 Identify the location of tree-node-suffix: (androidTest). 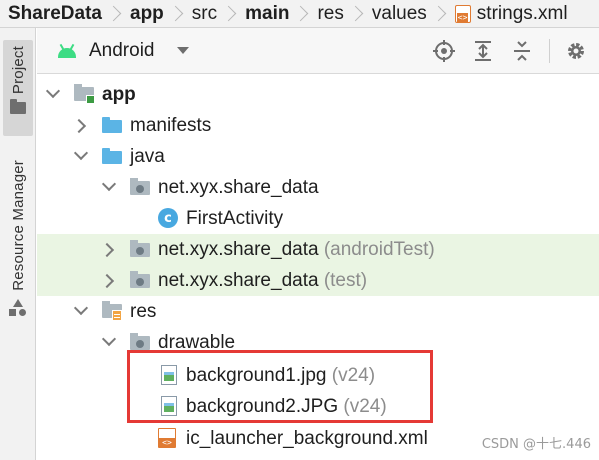
(379, 249).